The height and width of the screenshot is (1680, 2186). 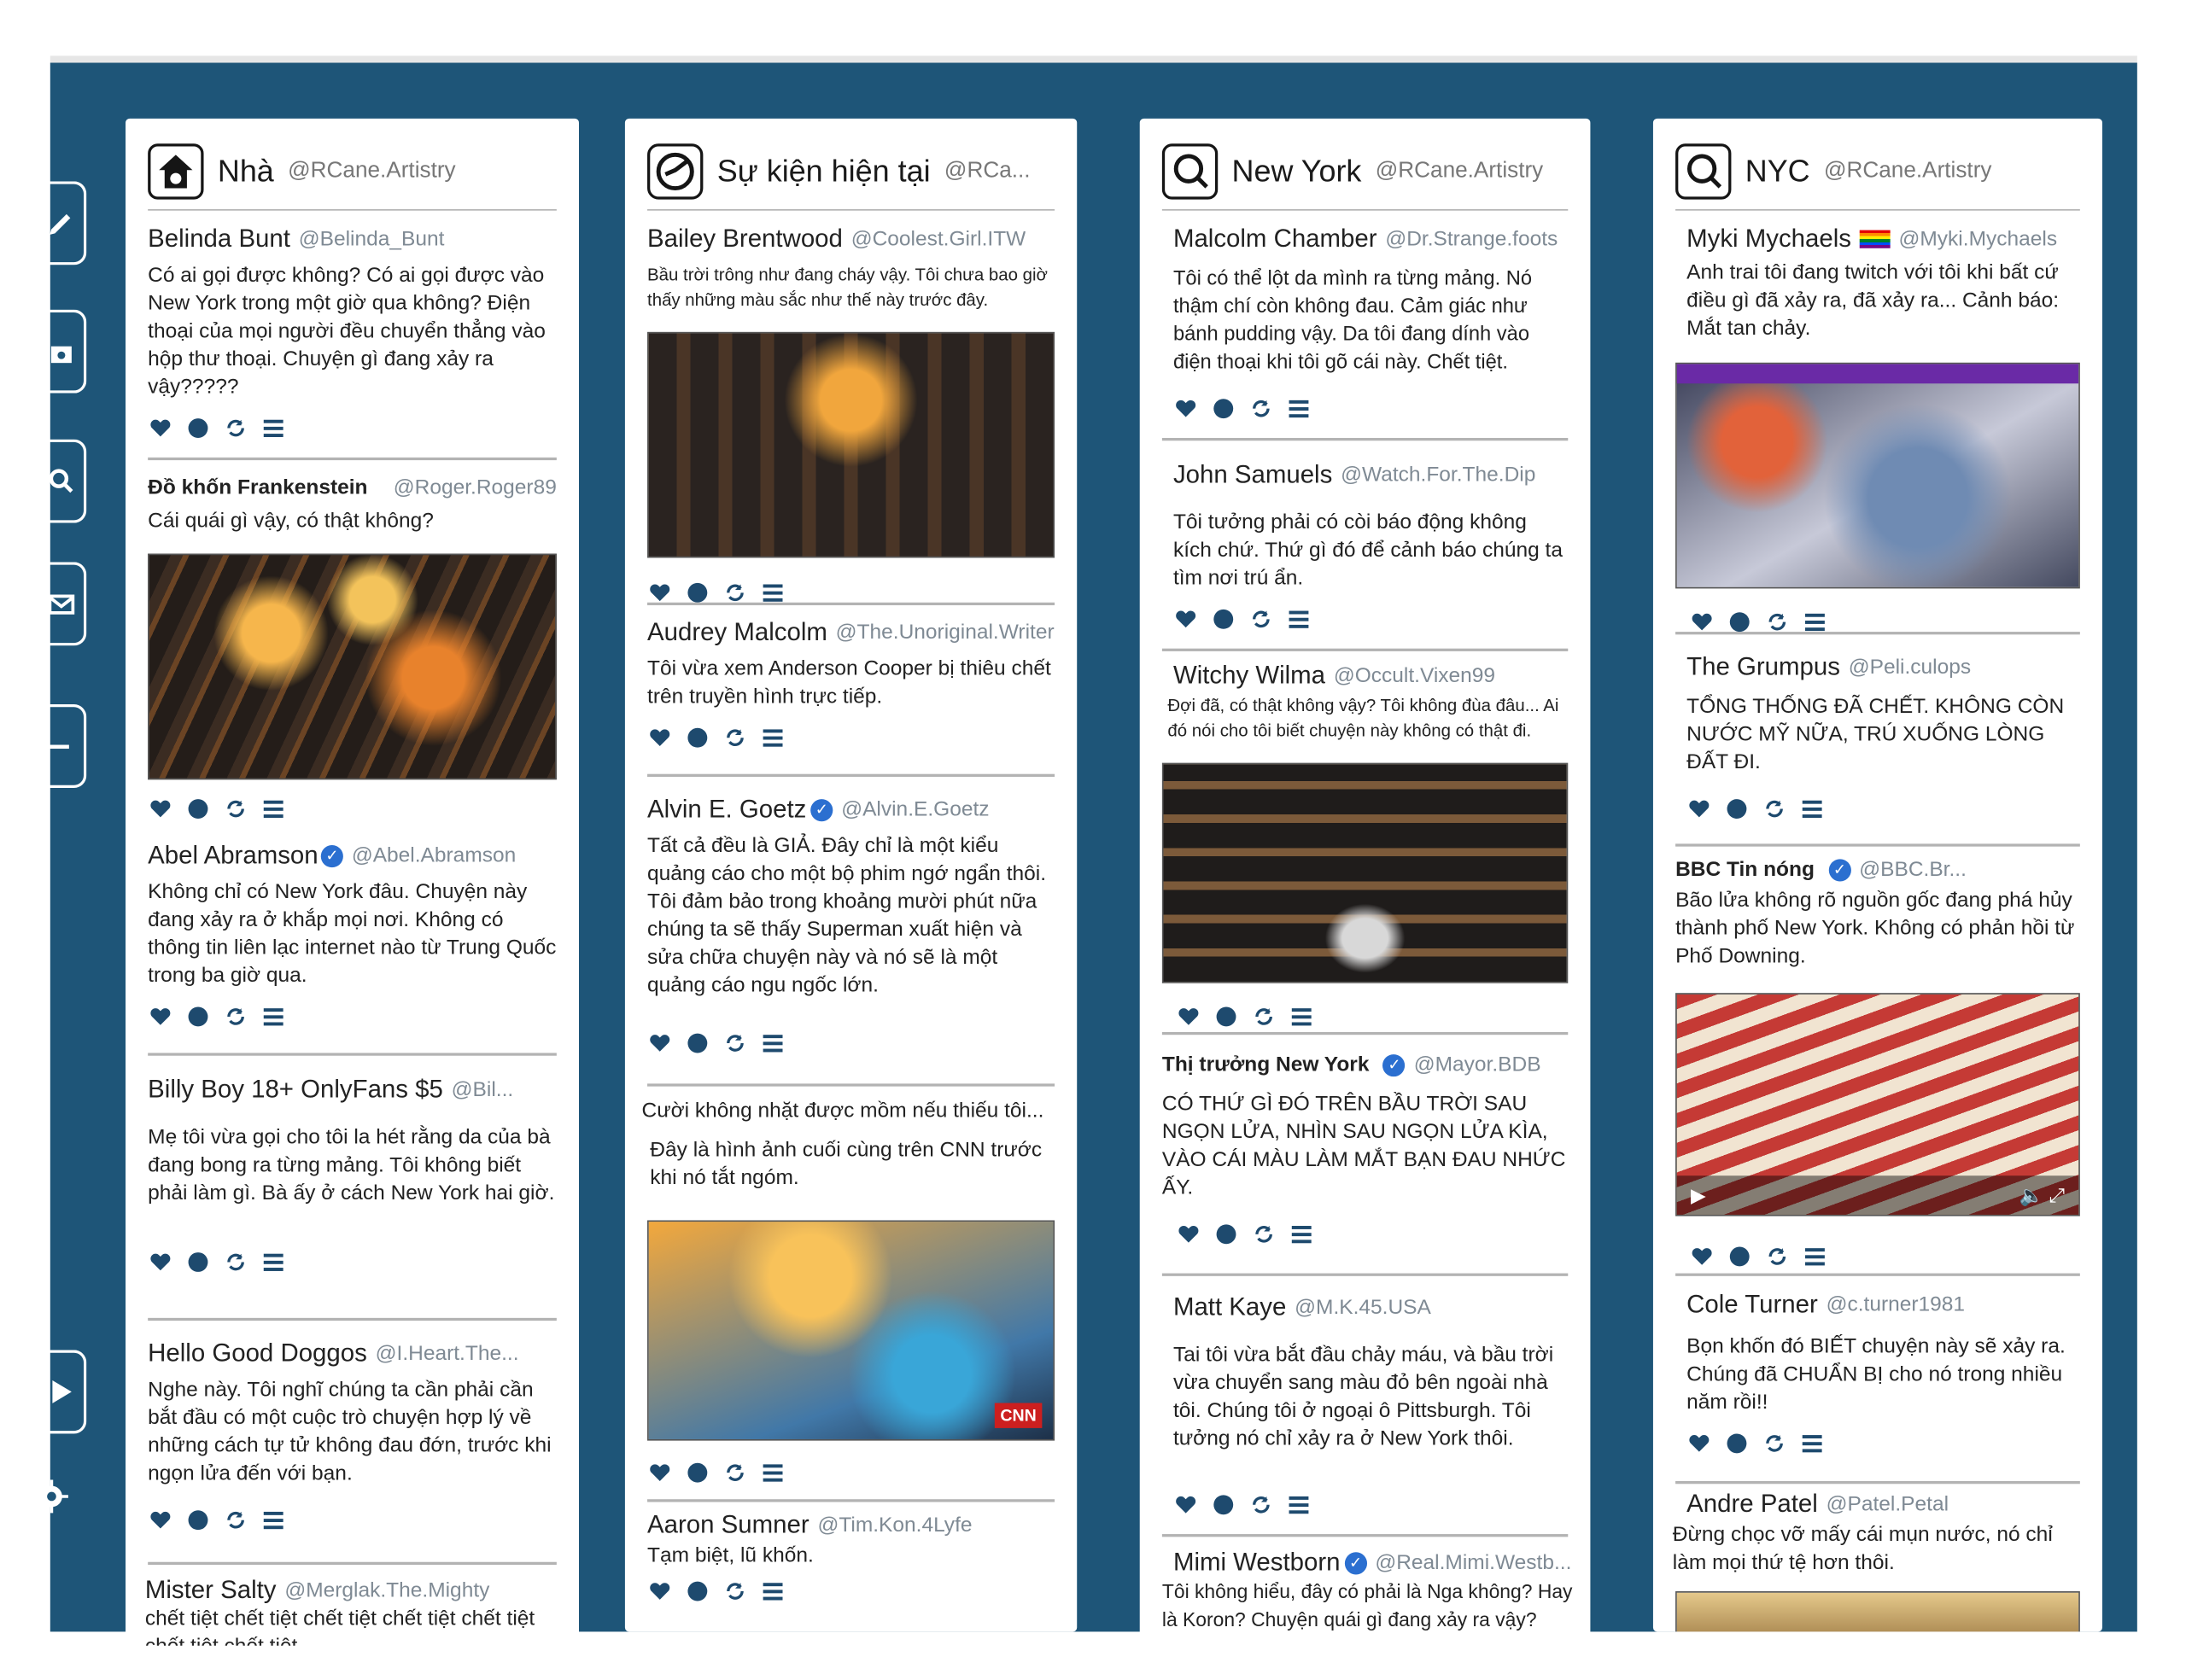 What do you see at coordinates (1910, 668) in the screenshot?
I see `tweet-handle: @Peli.culops` at bounding box center [1910, 668].